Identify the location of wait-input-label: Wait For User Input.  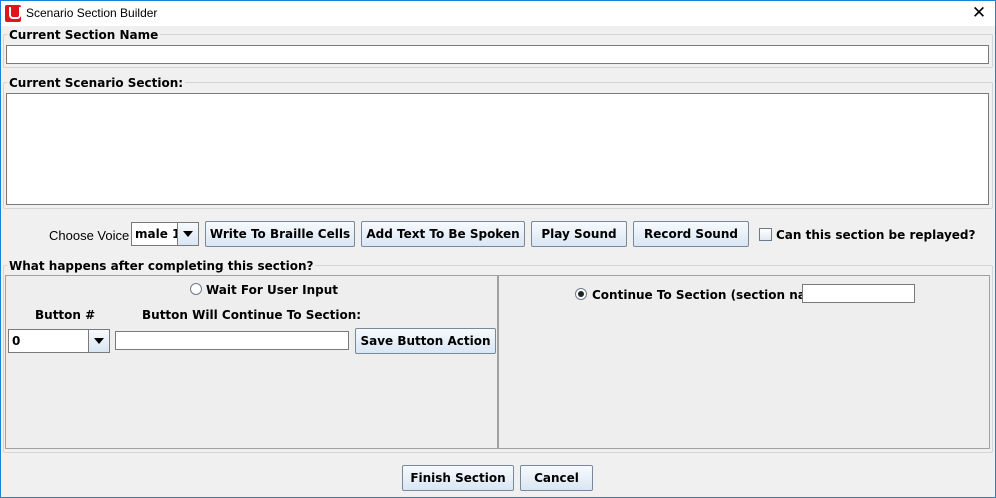
(272, 290).